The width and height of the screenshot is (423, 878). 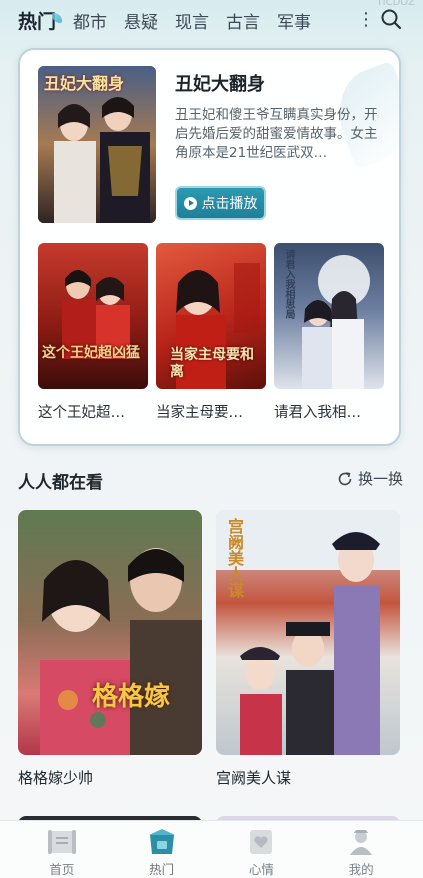 I want to click on popular-poster-art, so click(x=121, y=651).